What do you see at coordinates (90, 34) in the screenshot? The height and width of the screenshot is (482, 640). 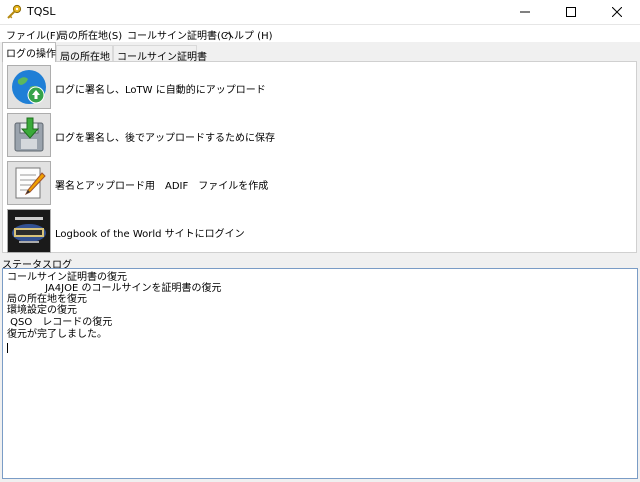 I see `menu-station-location: 局の所在地(S)` at bounding box center [90, 34].